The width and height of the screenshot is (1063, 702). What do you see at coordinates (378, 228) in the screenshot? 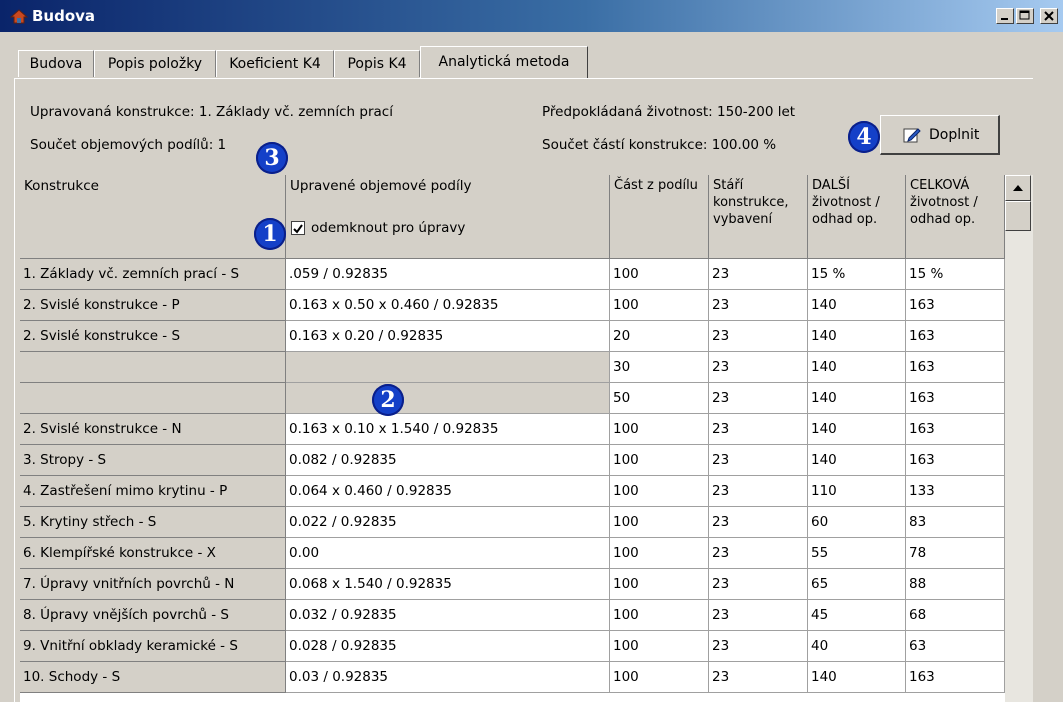
I see `unlock-checkbox-row: odemknout pro úpravy` at bounding box center [378, 228].